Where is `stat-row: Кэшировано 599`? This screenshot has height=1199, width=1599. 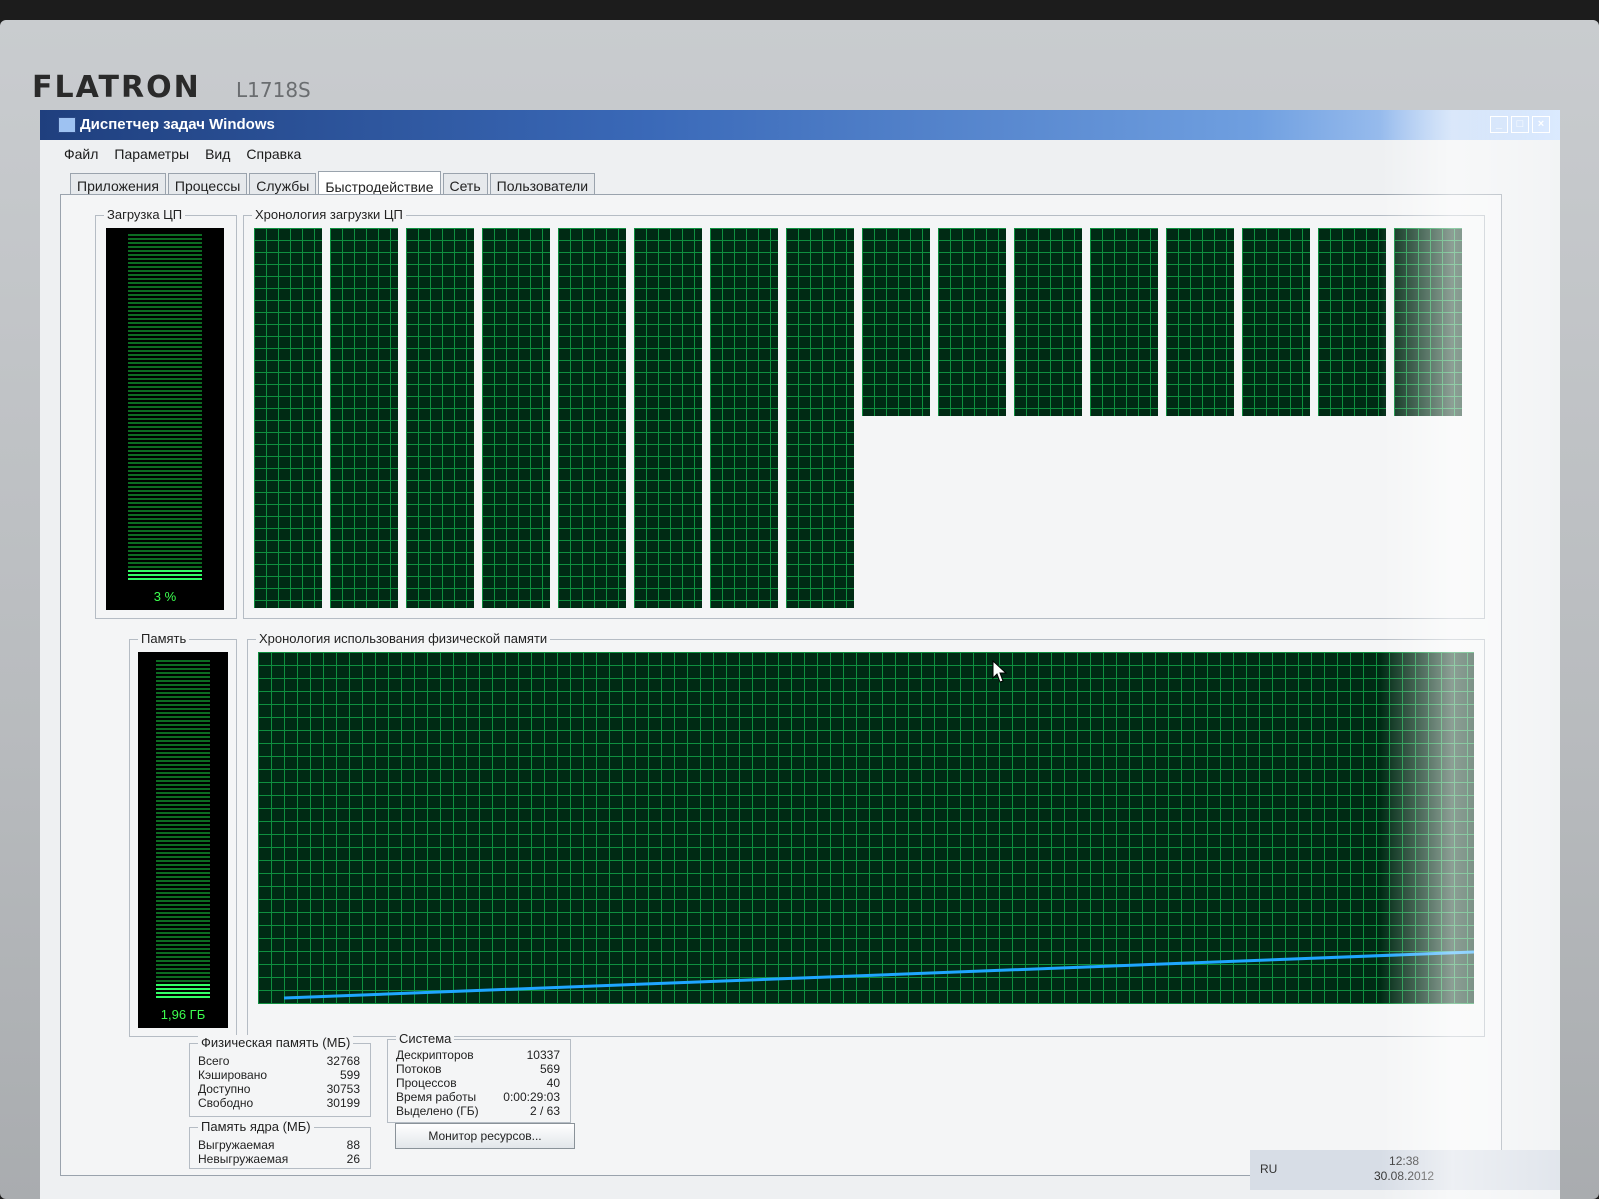
stat-row: Кэшировано 599 is located at coordinates (279, 1075).